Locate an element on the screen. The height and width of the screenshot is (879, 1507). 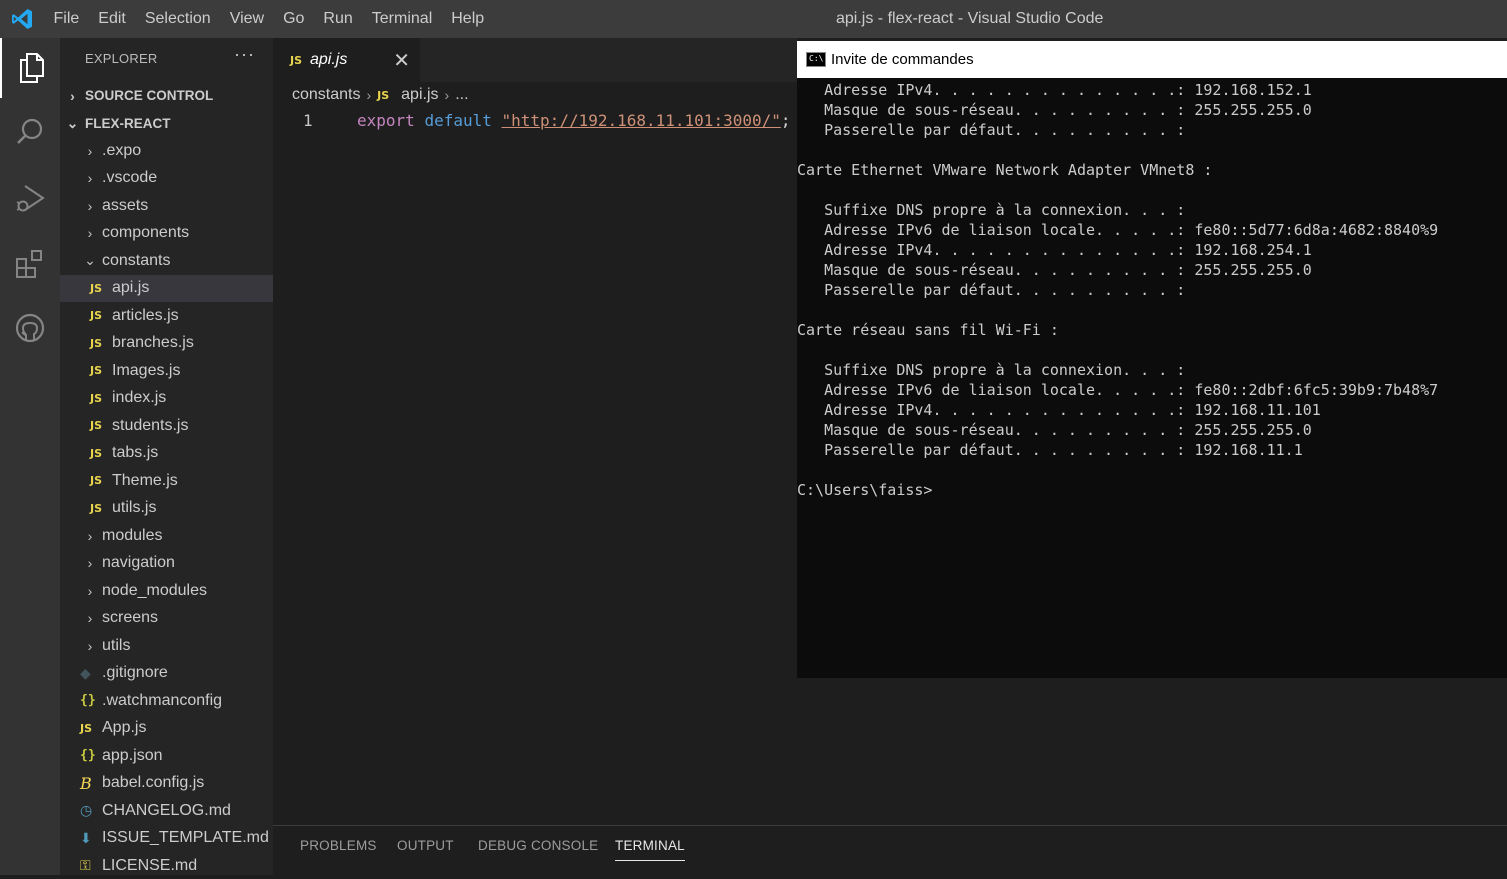
tree-item-app-json: {} app.json is located at coordinates (166, 755).